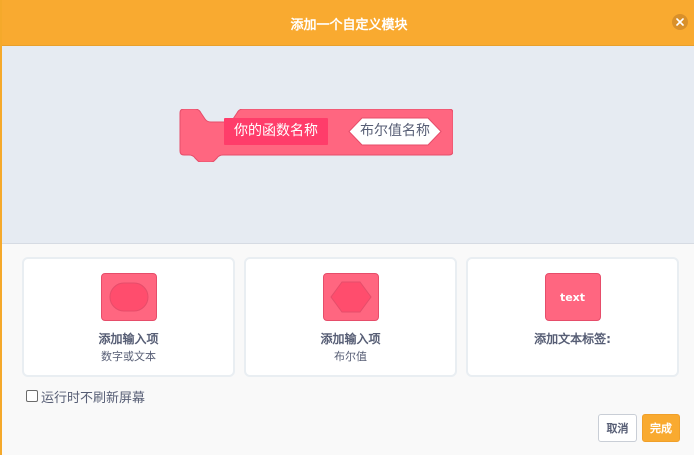 The height and width of the screenshot is (455, 694). I want to click on hexagon-input-icon, so click(350, 297).